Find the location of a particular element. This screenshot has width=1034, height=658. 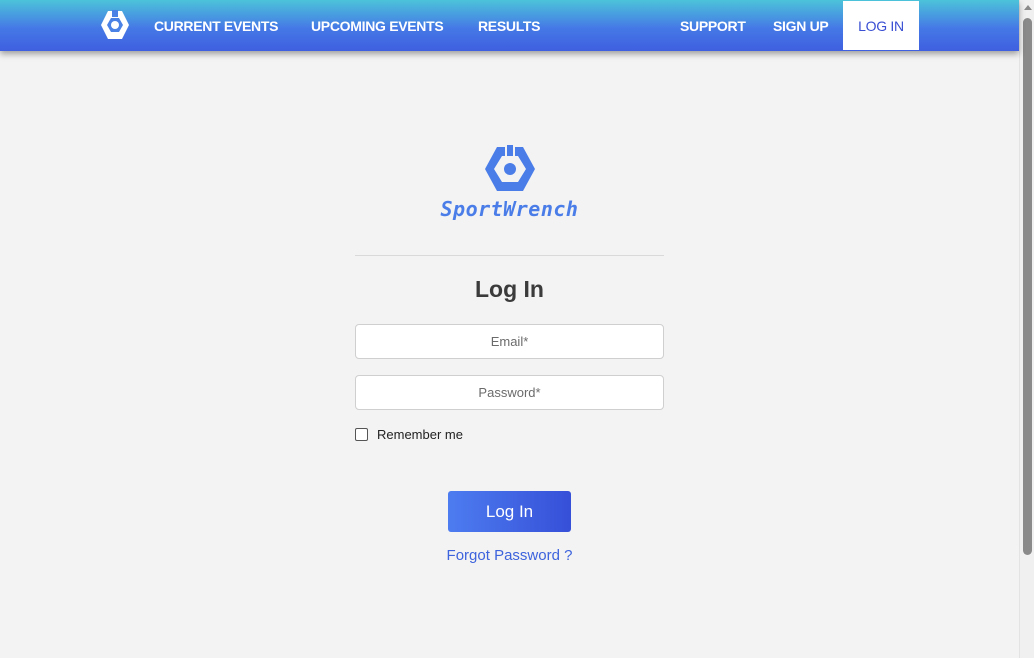

sportwrench-hex-icon is located at coordinates (509, 168).